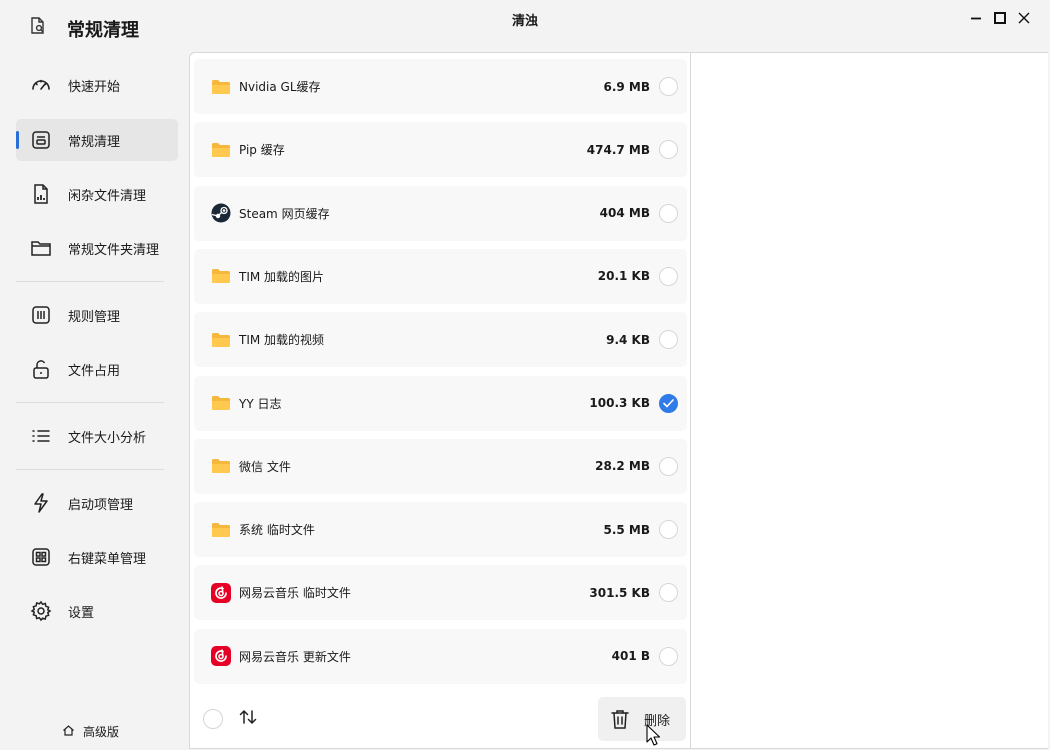  I want to click on sidebar-item-file-lock: 文件占用, so click(97, 369).